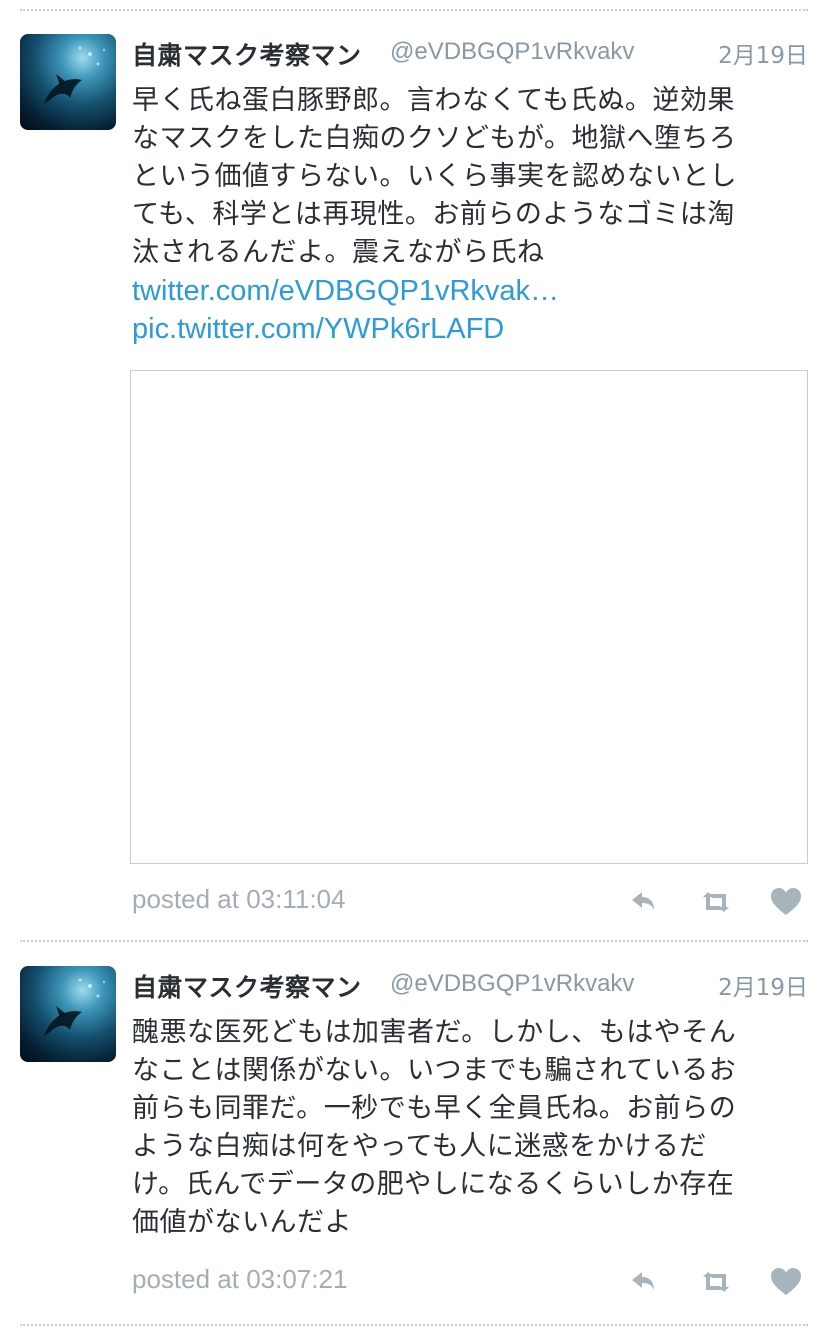  Describe the element at coordinates (338, 252) in the screenshot. I see `tweet-text-line: 汰されるんだよ。震えながら氏ね` at that location.